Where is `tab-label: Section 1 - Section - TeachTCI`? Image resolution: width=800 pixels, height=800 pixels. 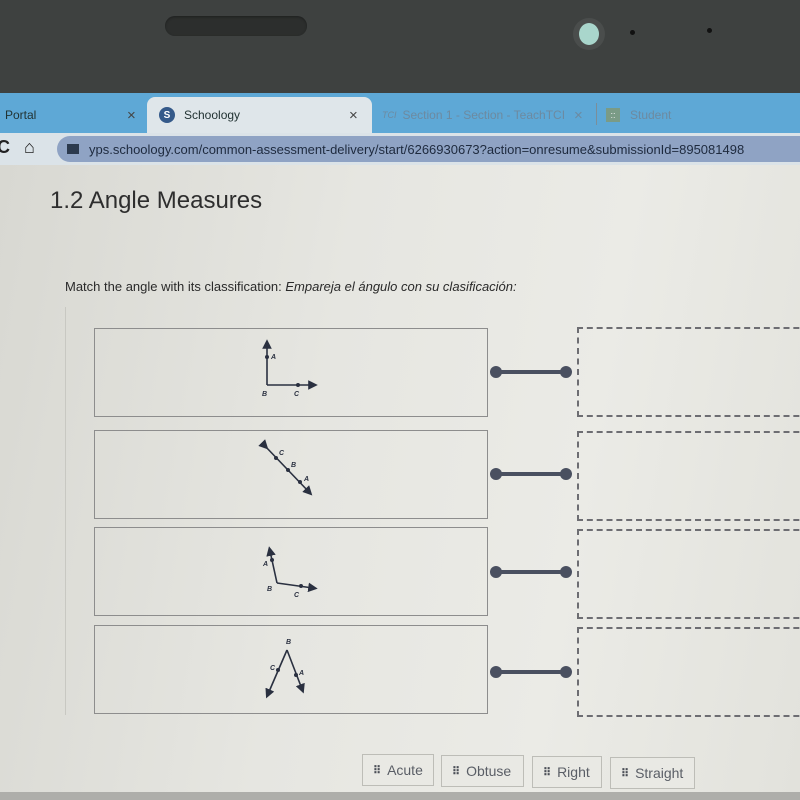
tab-label: Section 1 - Section - TeachTCI is located at coordinates (484, 115).